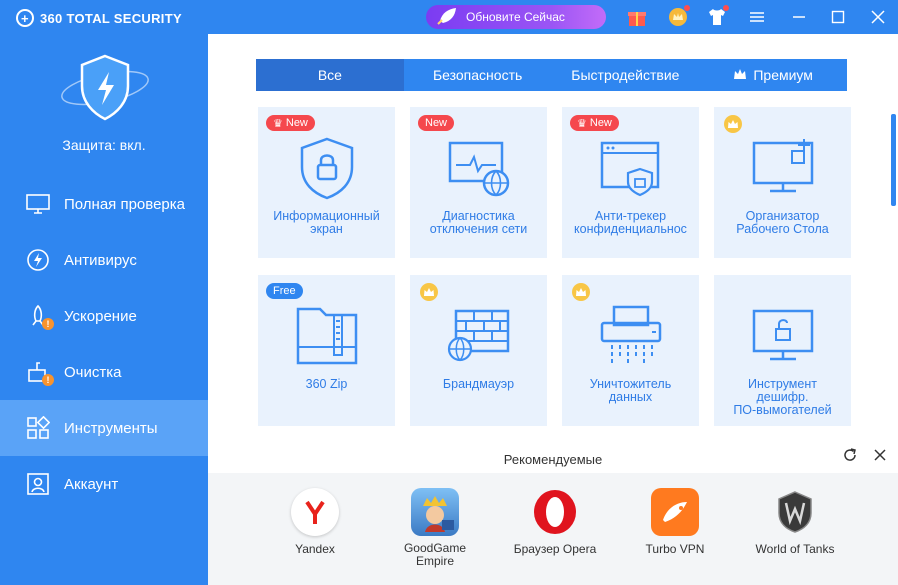 This screenshot has width=898, height=585. I want to click on opera-icon, so click(555, 512).